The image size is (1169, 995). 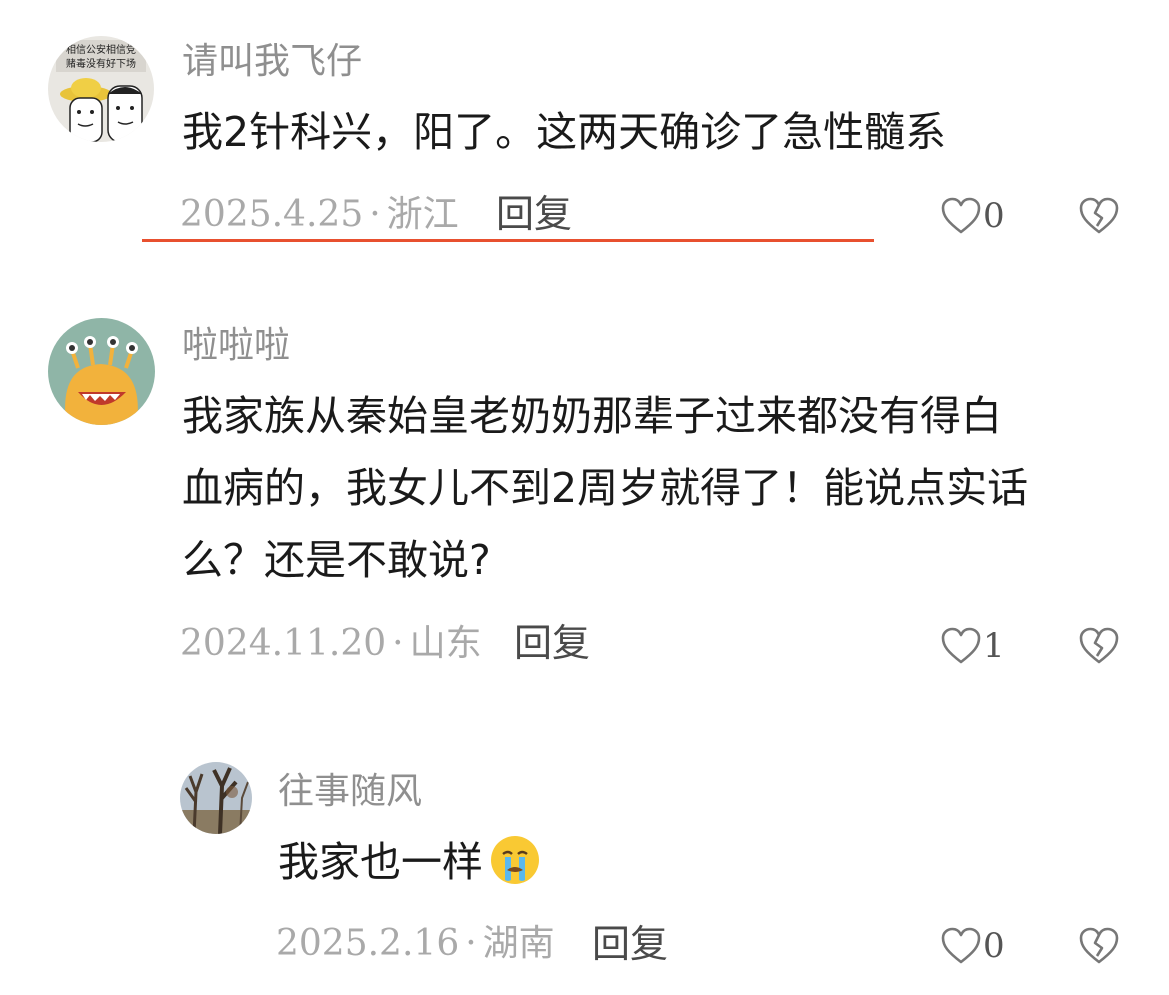 I want to click on comment-date: 2025.4.25, so click(x=272, y=214).